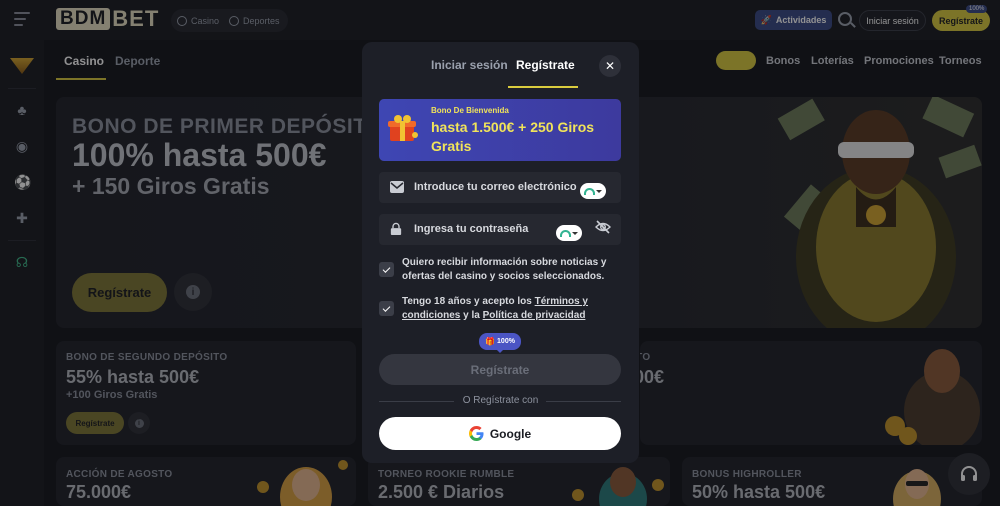 The height and width of the screenshot is (506, 1000). What do you see at coordinates (396, 228) in the screenshot?
I see `lock-icon` at bounding box center [396, 228].